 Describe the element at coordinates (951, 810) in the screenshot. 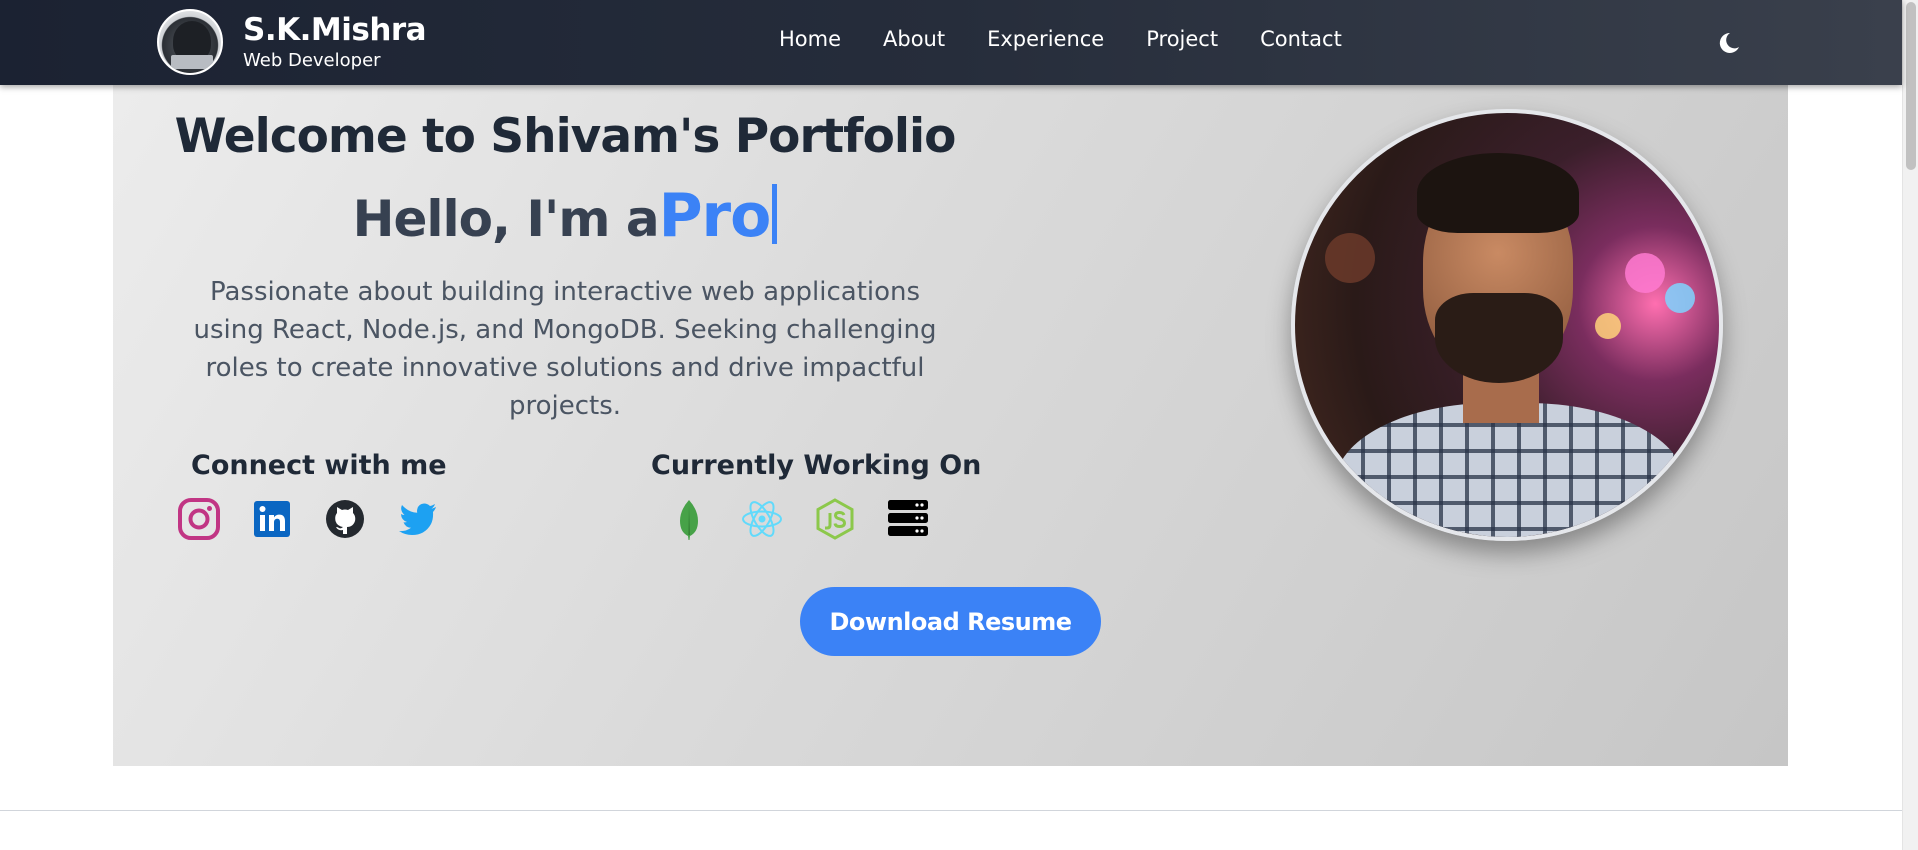

I see `section-divider` at that location.